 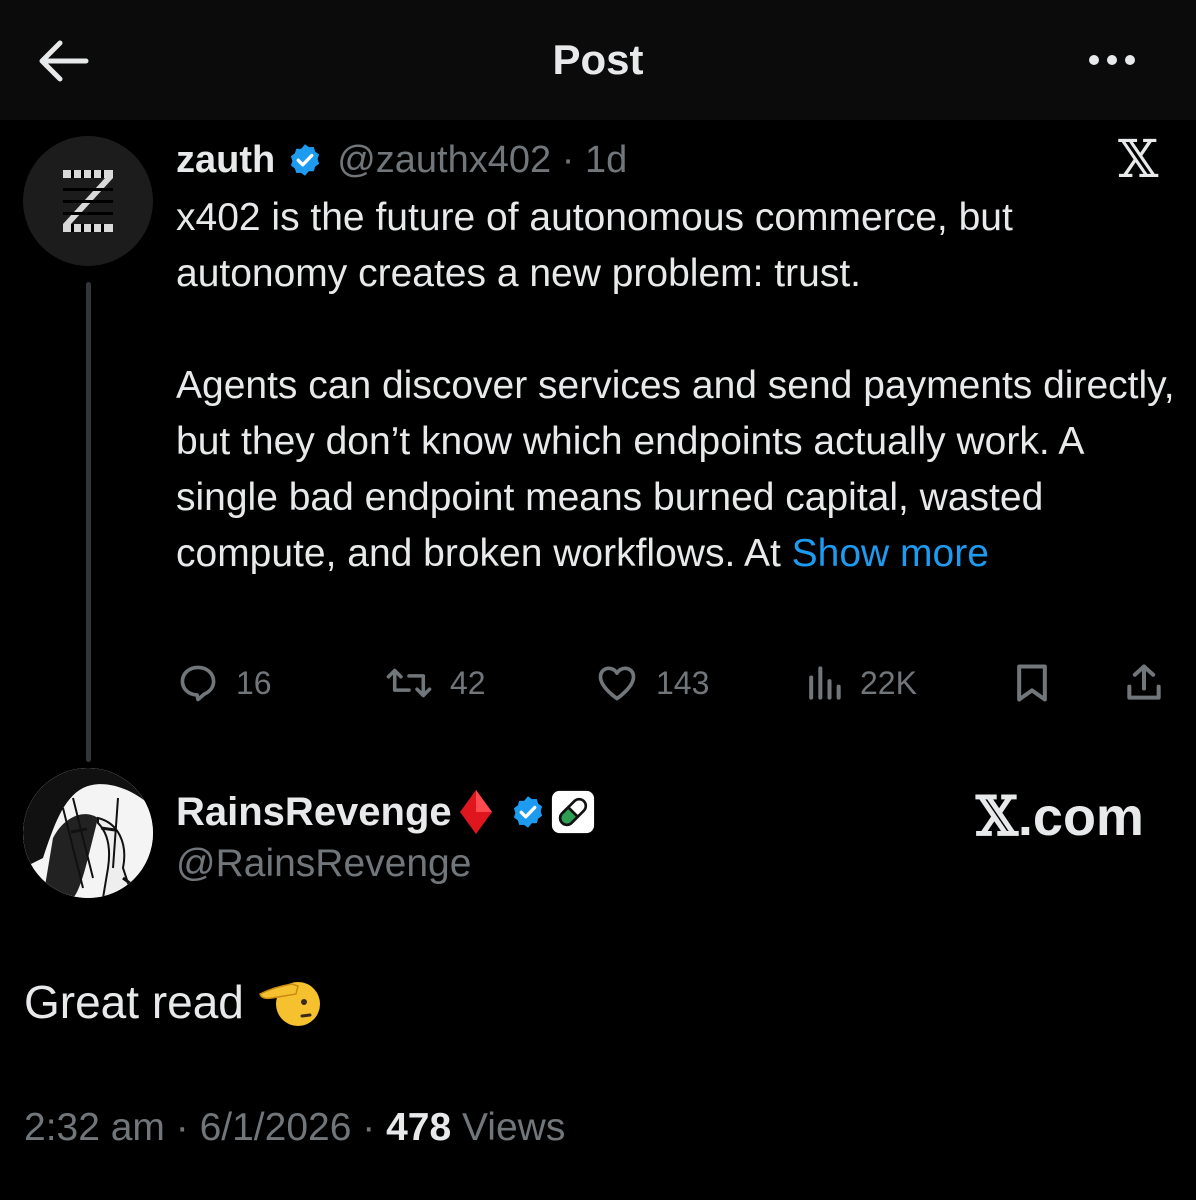 I want to click on saluting-face-emoji-icon, so click(x=289, y=1004).